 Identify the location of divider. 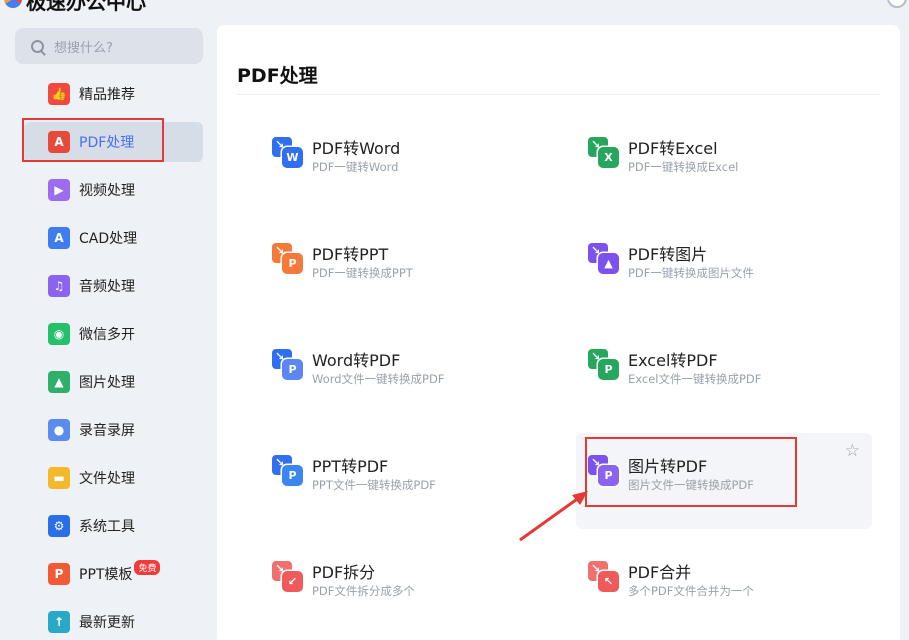
(558, 94).